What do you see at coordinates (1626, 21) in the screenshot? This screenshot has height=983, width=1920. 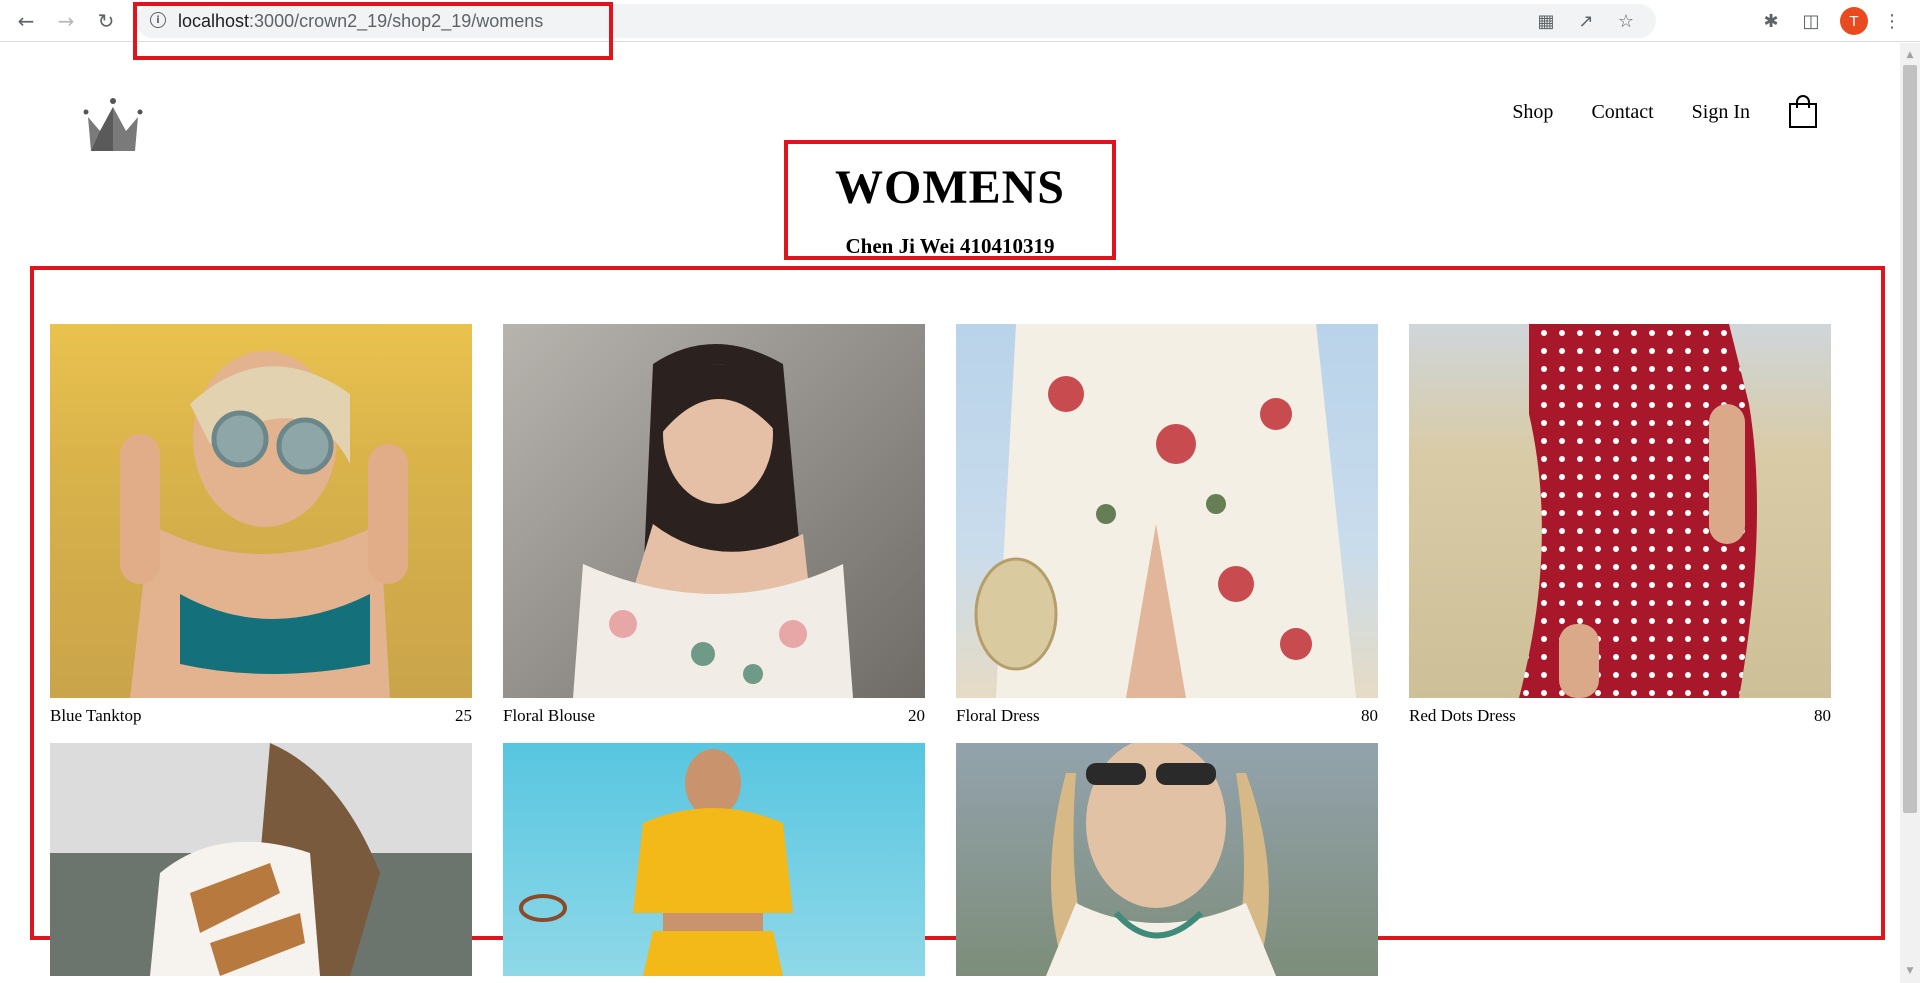 I see `bookmark-star-icon: ☆` at bounding box center [1626, 21].